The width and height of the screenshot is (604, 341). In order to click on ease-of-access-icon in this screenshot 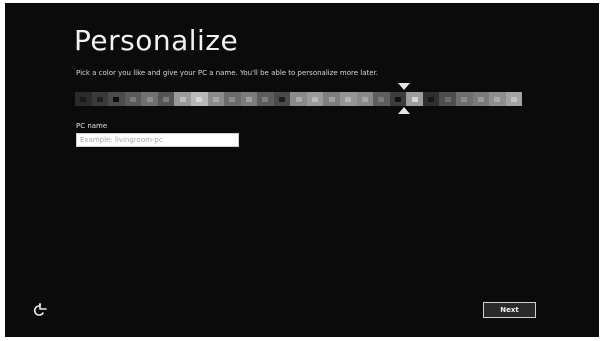, I will do `click(41, 309)`.